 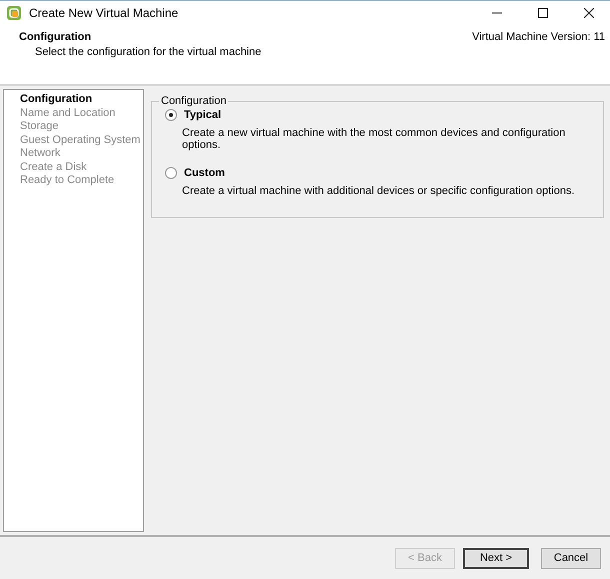 I want to click on option-label: Custom, so click(x=204, y=173).